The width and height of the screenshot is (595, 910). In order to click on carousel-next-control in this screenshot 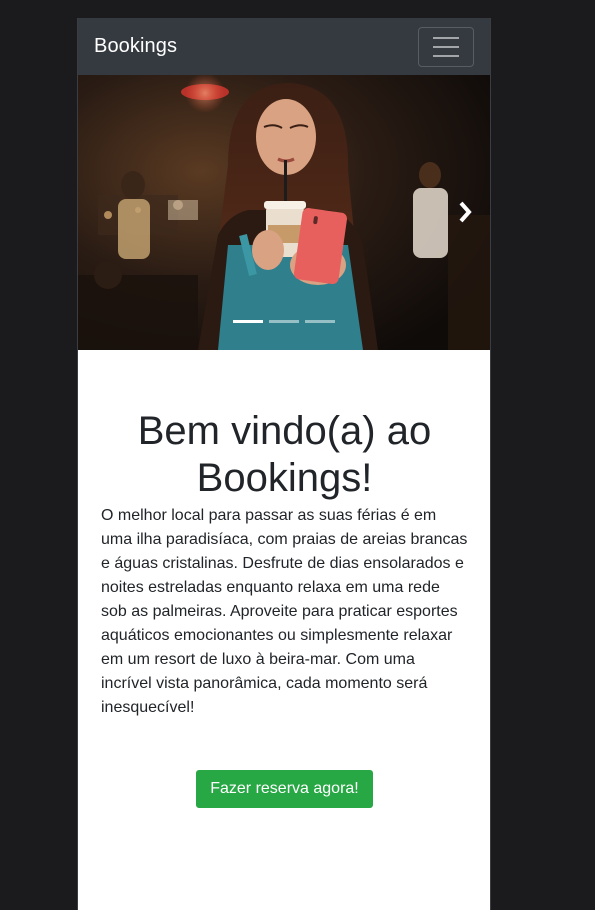, I will do `click(465, 212)`.